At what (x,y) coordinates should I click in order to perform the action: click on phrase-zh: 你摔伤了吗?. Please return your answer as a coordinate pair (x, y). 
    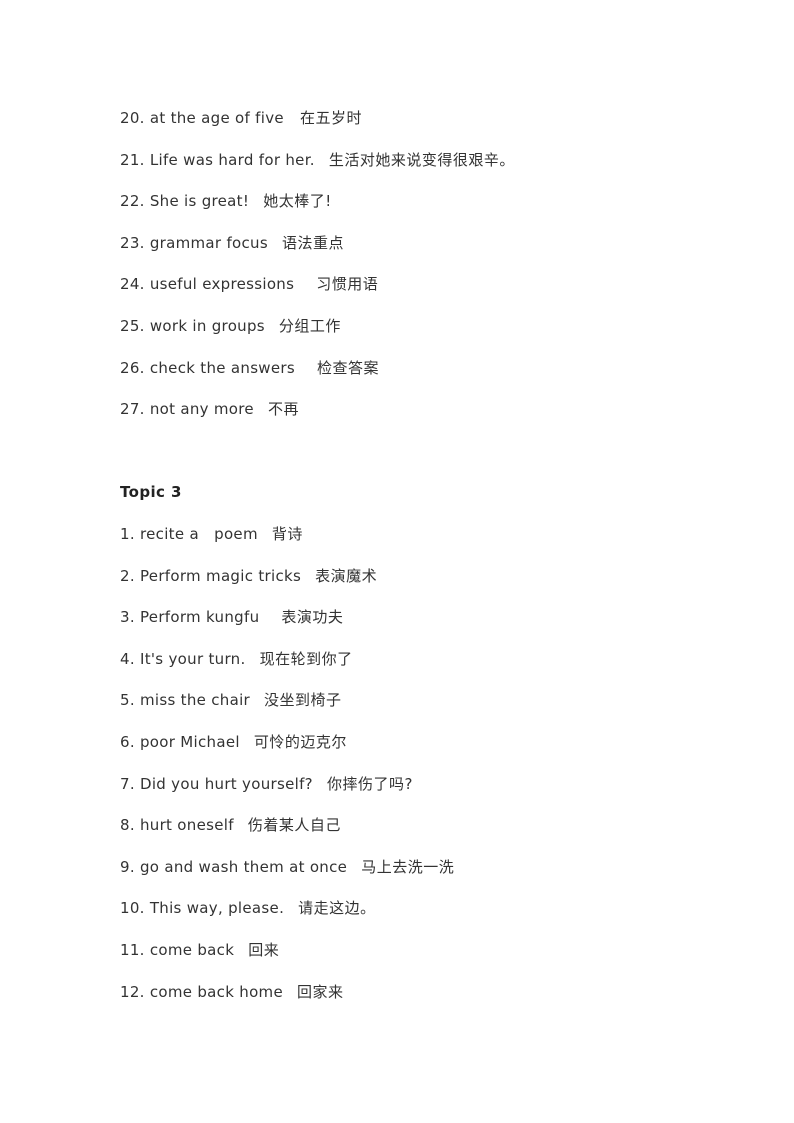
    Looking at the image, I should click on (369, 784).